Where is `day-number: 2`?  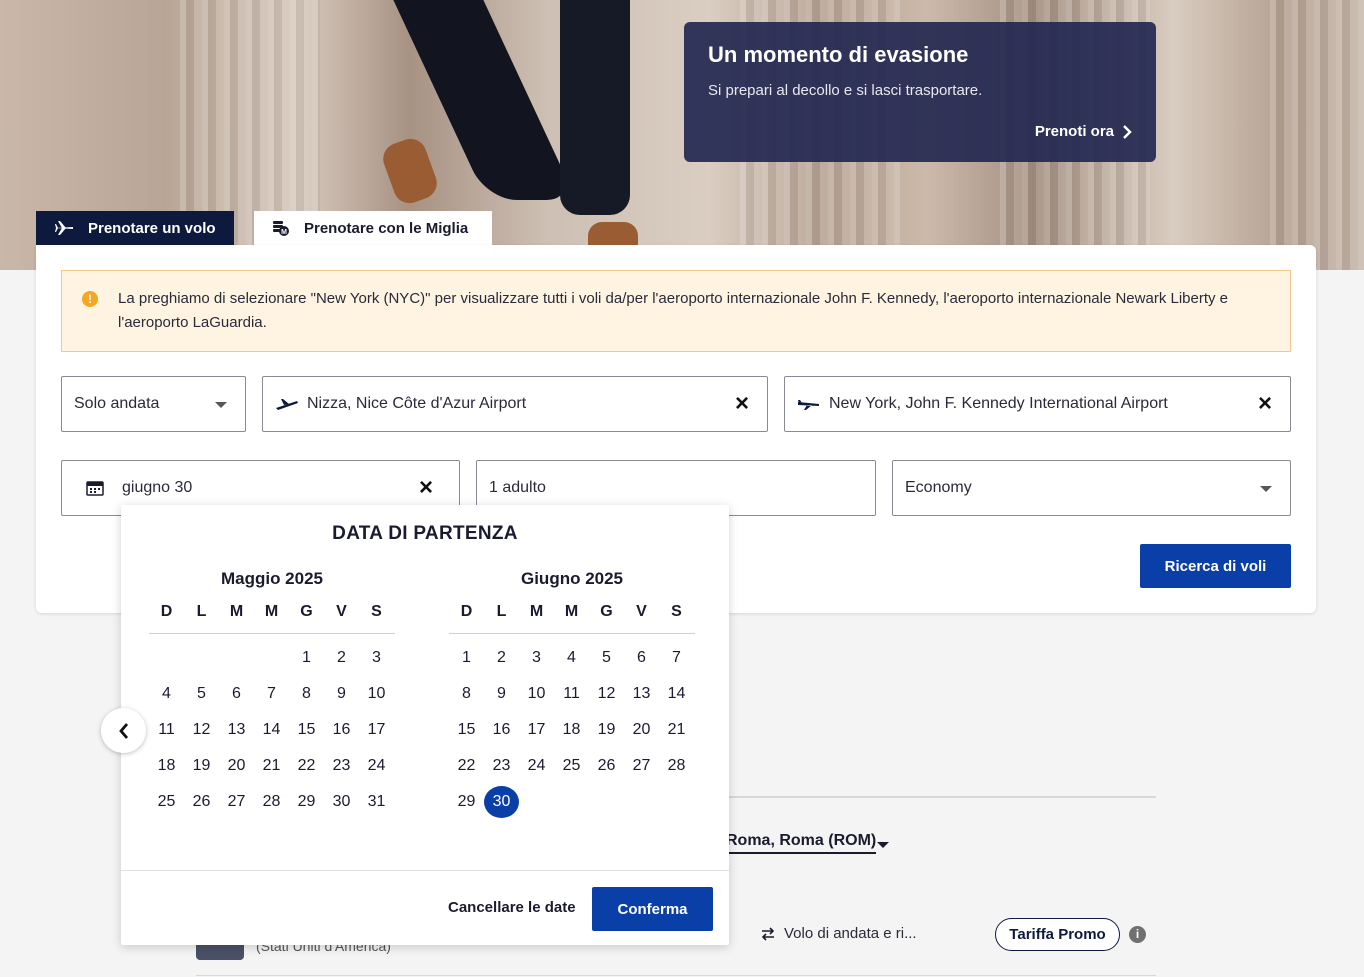 day-number: 2 is located at coordinates (341, 657).